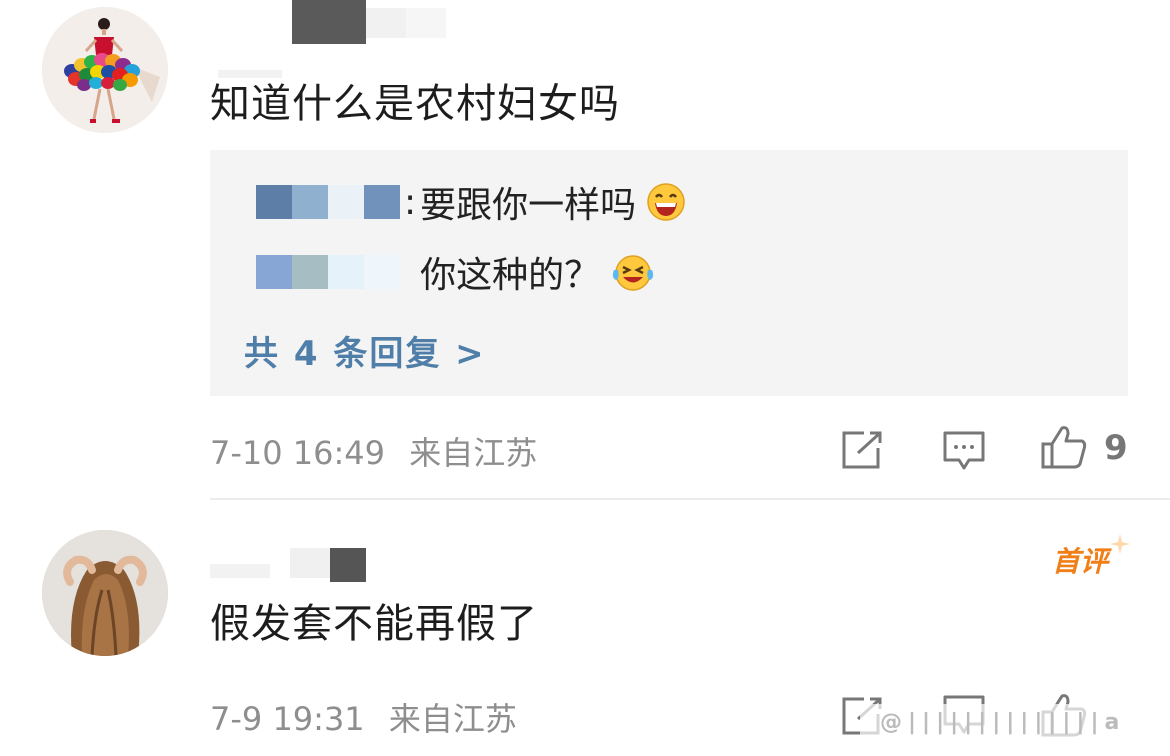 This screenshot has height=756, width=1170. Describe the element at coordinates (1120, 544) in the screenshot. I see `sparkle-icon` at that location.